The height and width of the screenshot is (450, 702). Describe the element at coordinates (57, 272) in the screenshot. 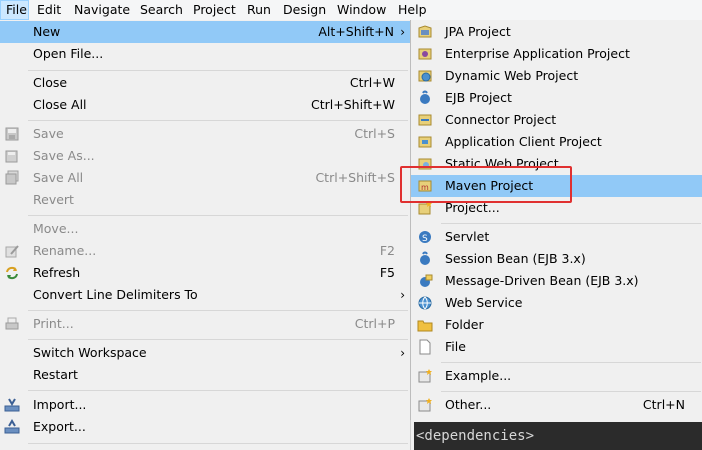

I see `menu-item-label: Refresh` at that location.